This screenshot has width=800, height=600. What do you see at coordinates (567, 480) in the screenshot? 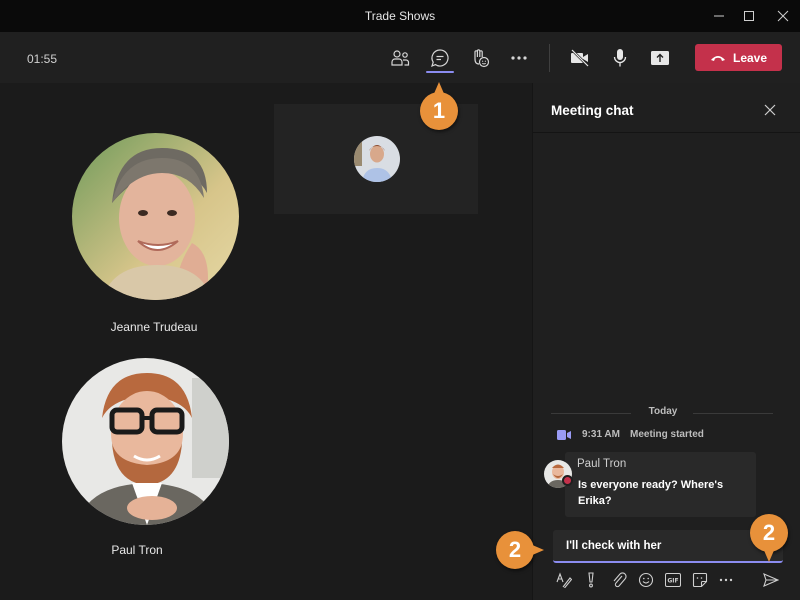
I see `presence-status-icon` at bounding box center [567, 480].